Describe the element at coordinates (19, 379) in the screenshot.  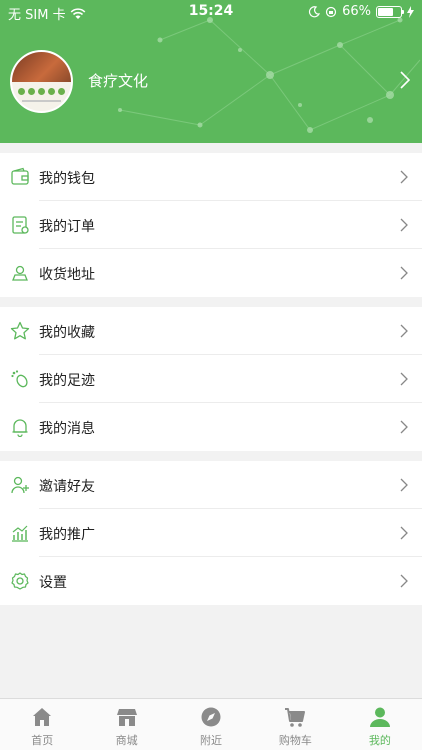
I see `footprint-icon` at that location.